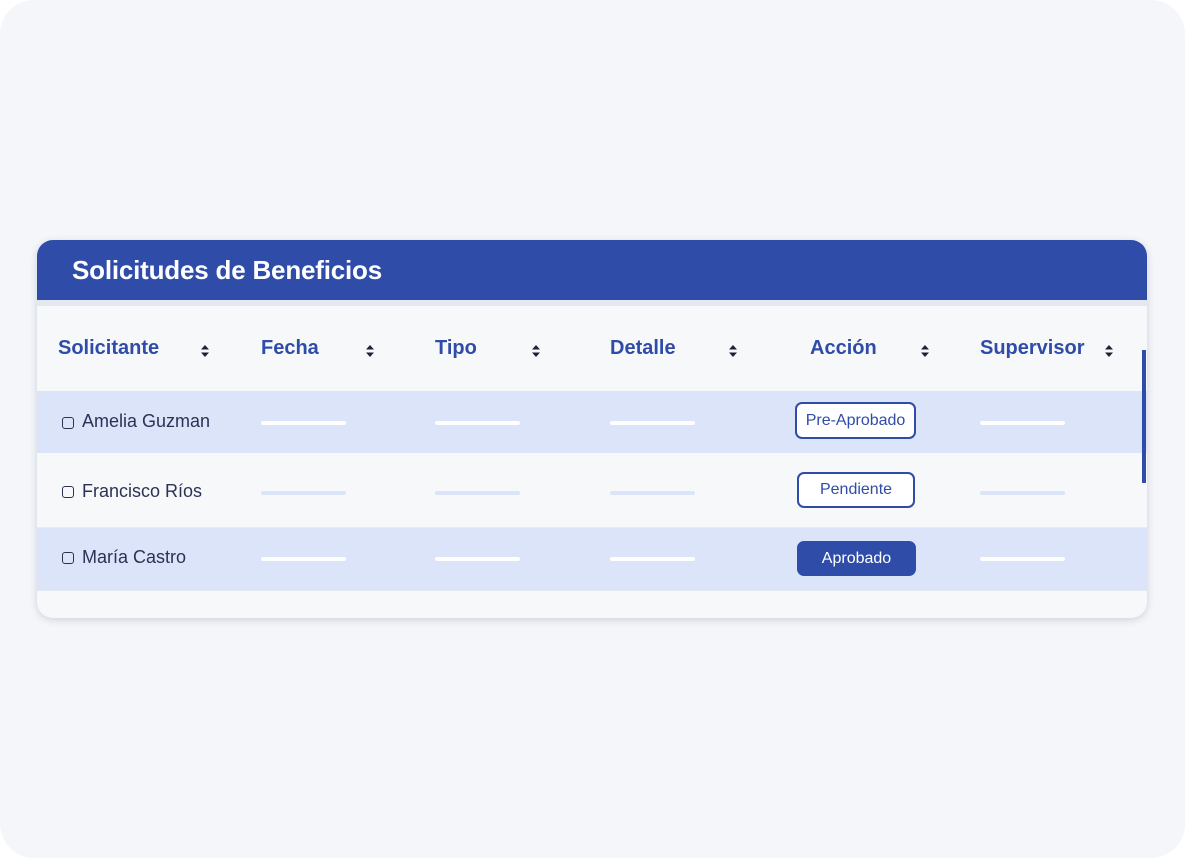  What do you see at coordinates (142, 491) in the screenshot?
I see `applicant-name: Francisco Ríos` at bounding box center [142, 491].